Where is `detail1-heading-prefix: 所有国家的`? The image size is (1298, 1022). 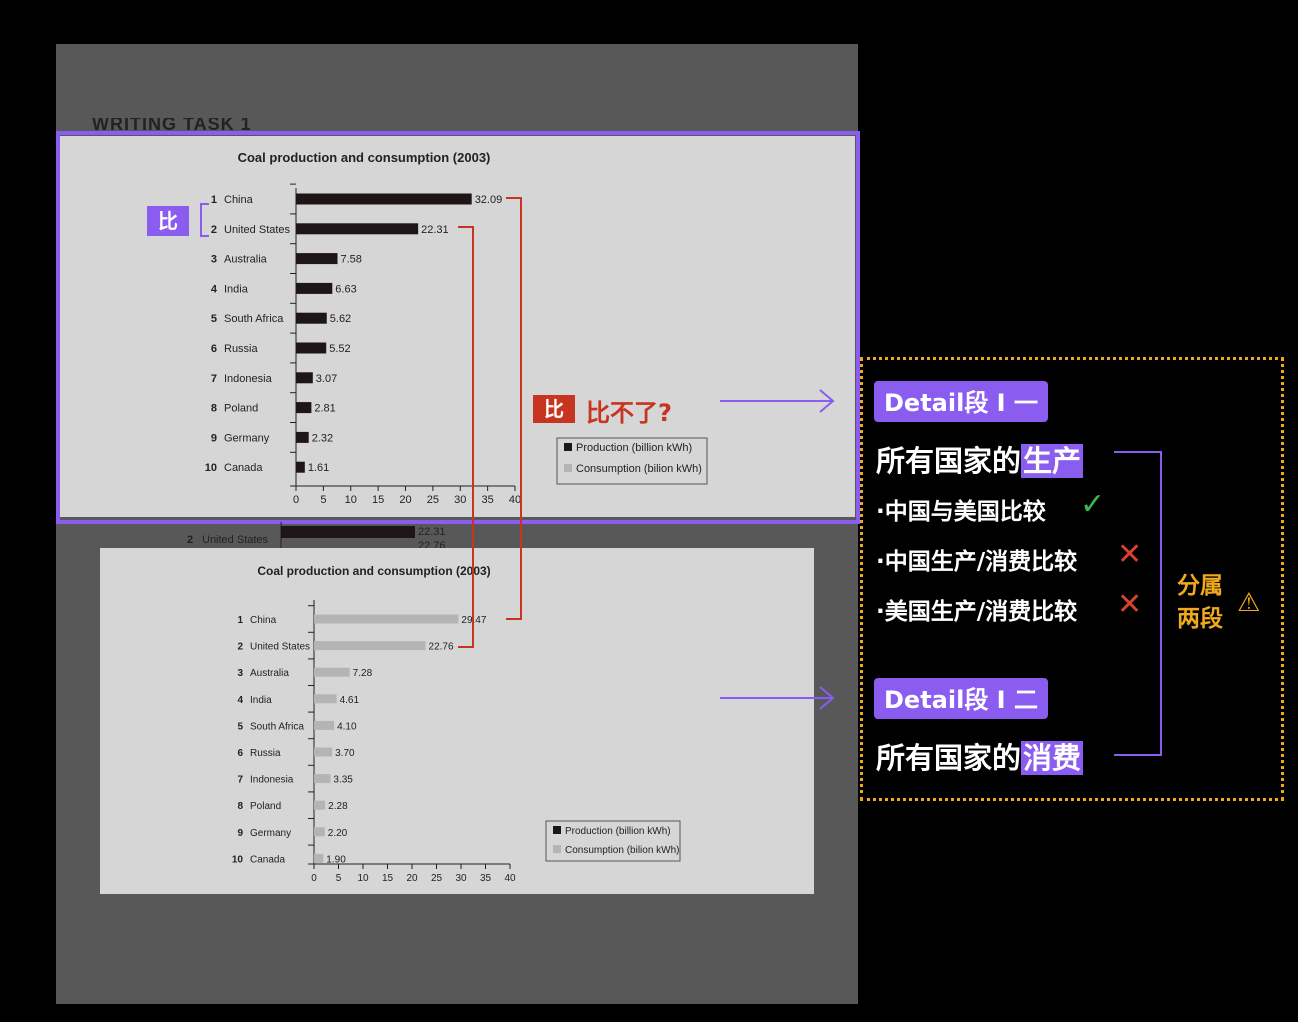 detail1-heading-prefix: 所有国家的 is located at coordinates (949, 461).